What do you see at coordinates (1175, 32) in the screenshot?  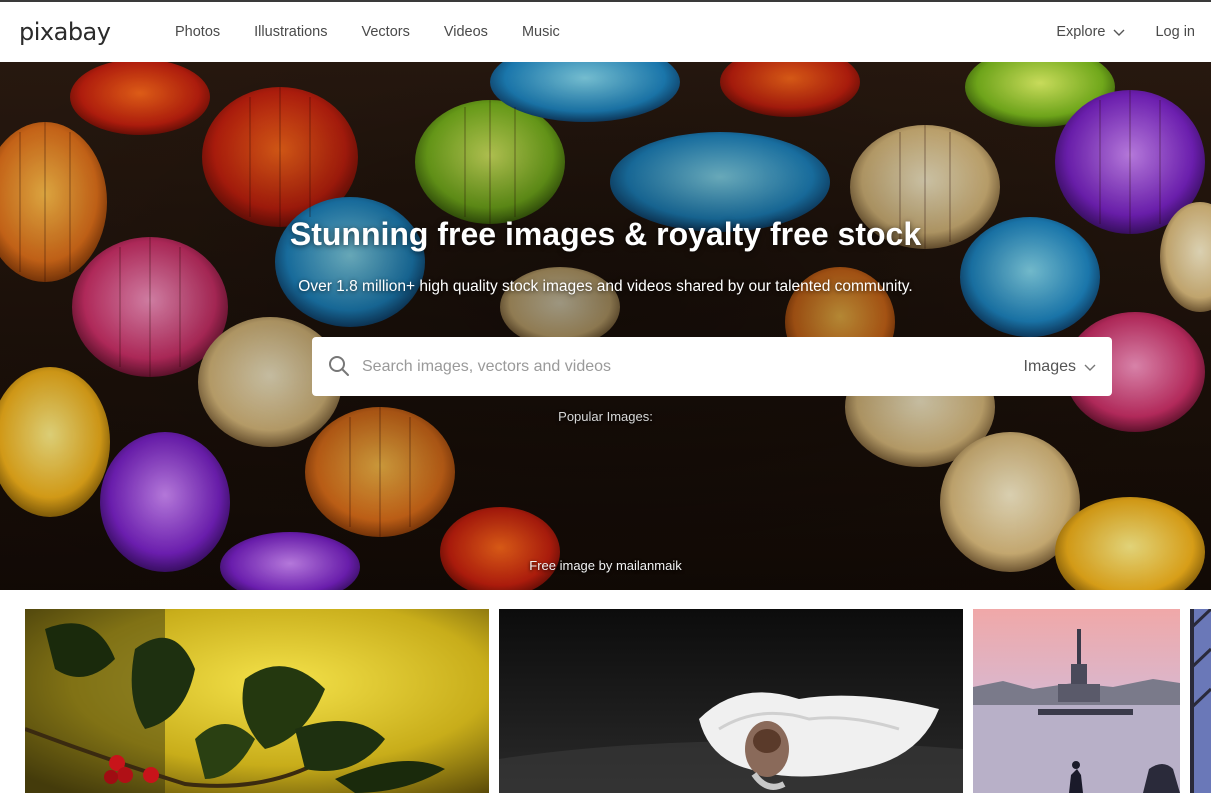 I see `login-link: Log in` at bounding box center [1175, 32].